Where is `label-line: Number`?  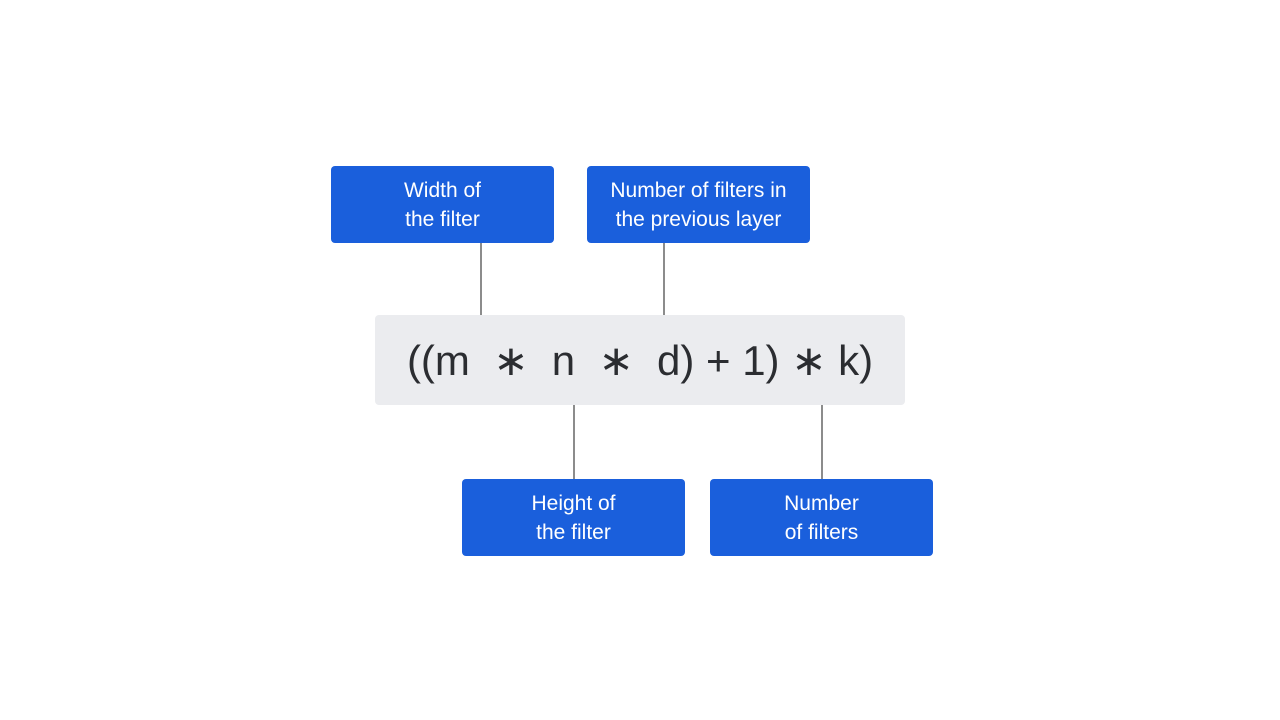
label-line: Number is located at coordinates (821, 503).